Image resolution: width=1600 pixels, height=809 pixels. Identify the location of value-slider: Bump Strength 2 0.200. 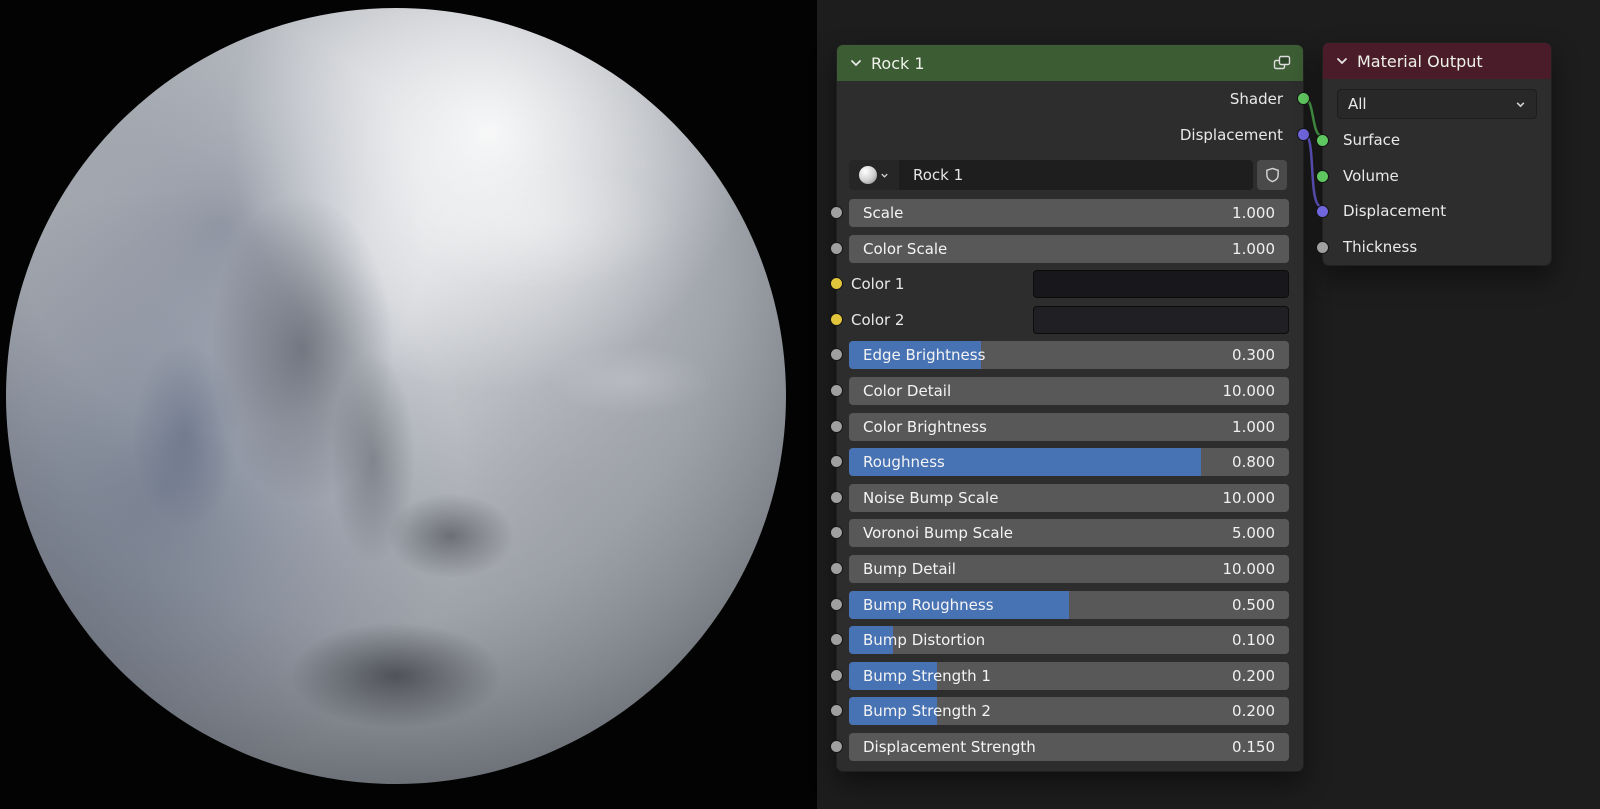
(1069, 711).